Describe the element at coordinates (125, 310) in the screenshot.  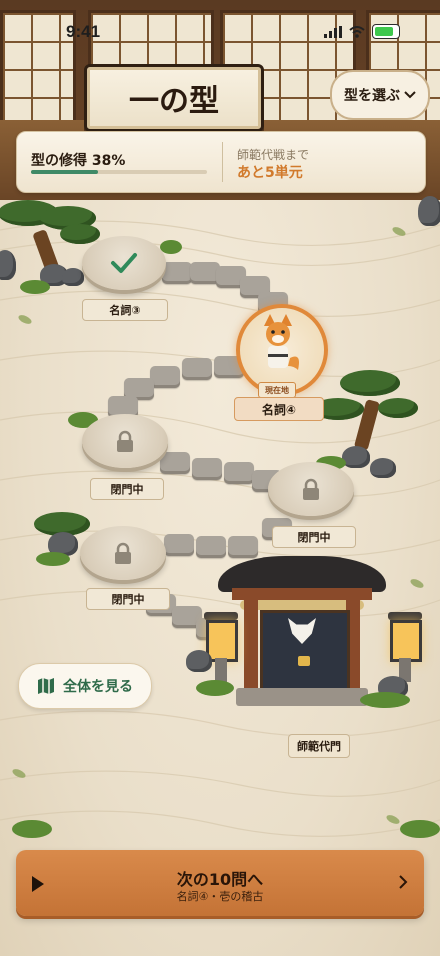
I see `lesson-node-label: 名詞③` at that location.